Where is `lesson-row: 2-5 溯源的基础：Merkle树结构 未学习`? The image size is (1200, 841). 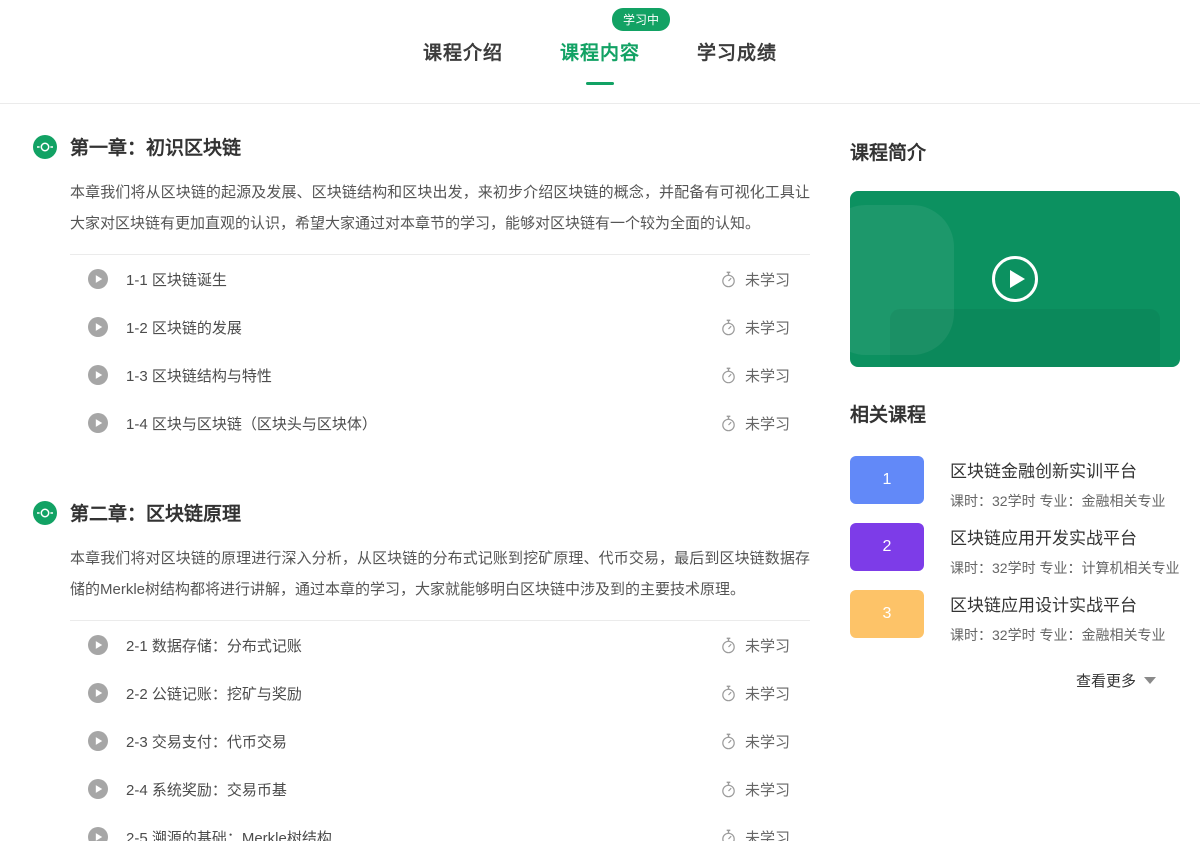
lesson-row: 2-5 溯源的基础：Merkle树结构 未学习 is located at coordinates (440, 827).